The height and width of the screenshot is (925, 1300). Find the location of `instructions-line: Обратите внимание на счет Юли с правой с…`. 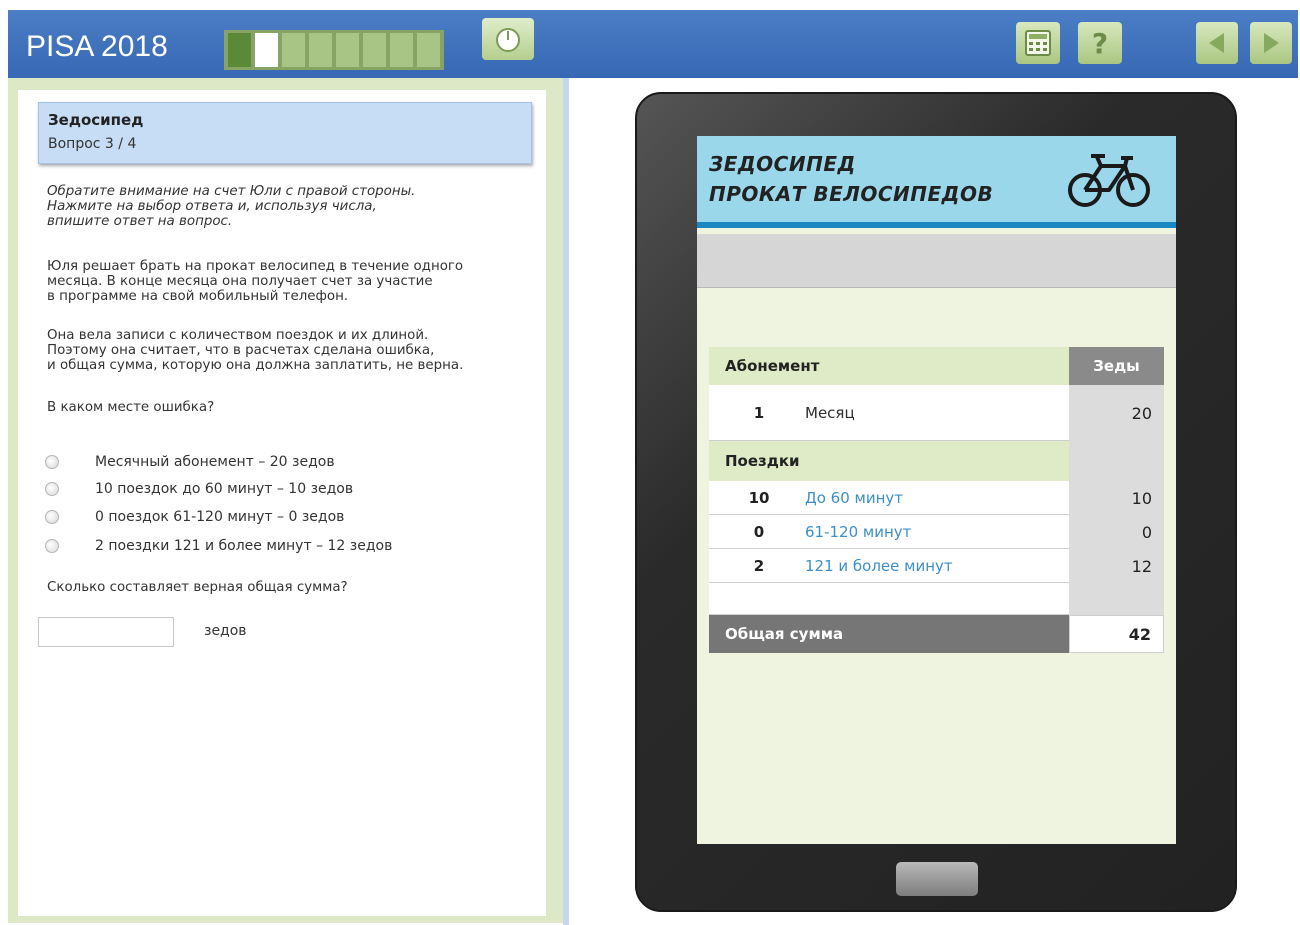

instructions-line: Обратите внимание на счет Юли с правой с… is located at coordinates (231, 191).